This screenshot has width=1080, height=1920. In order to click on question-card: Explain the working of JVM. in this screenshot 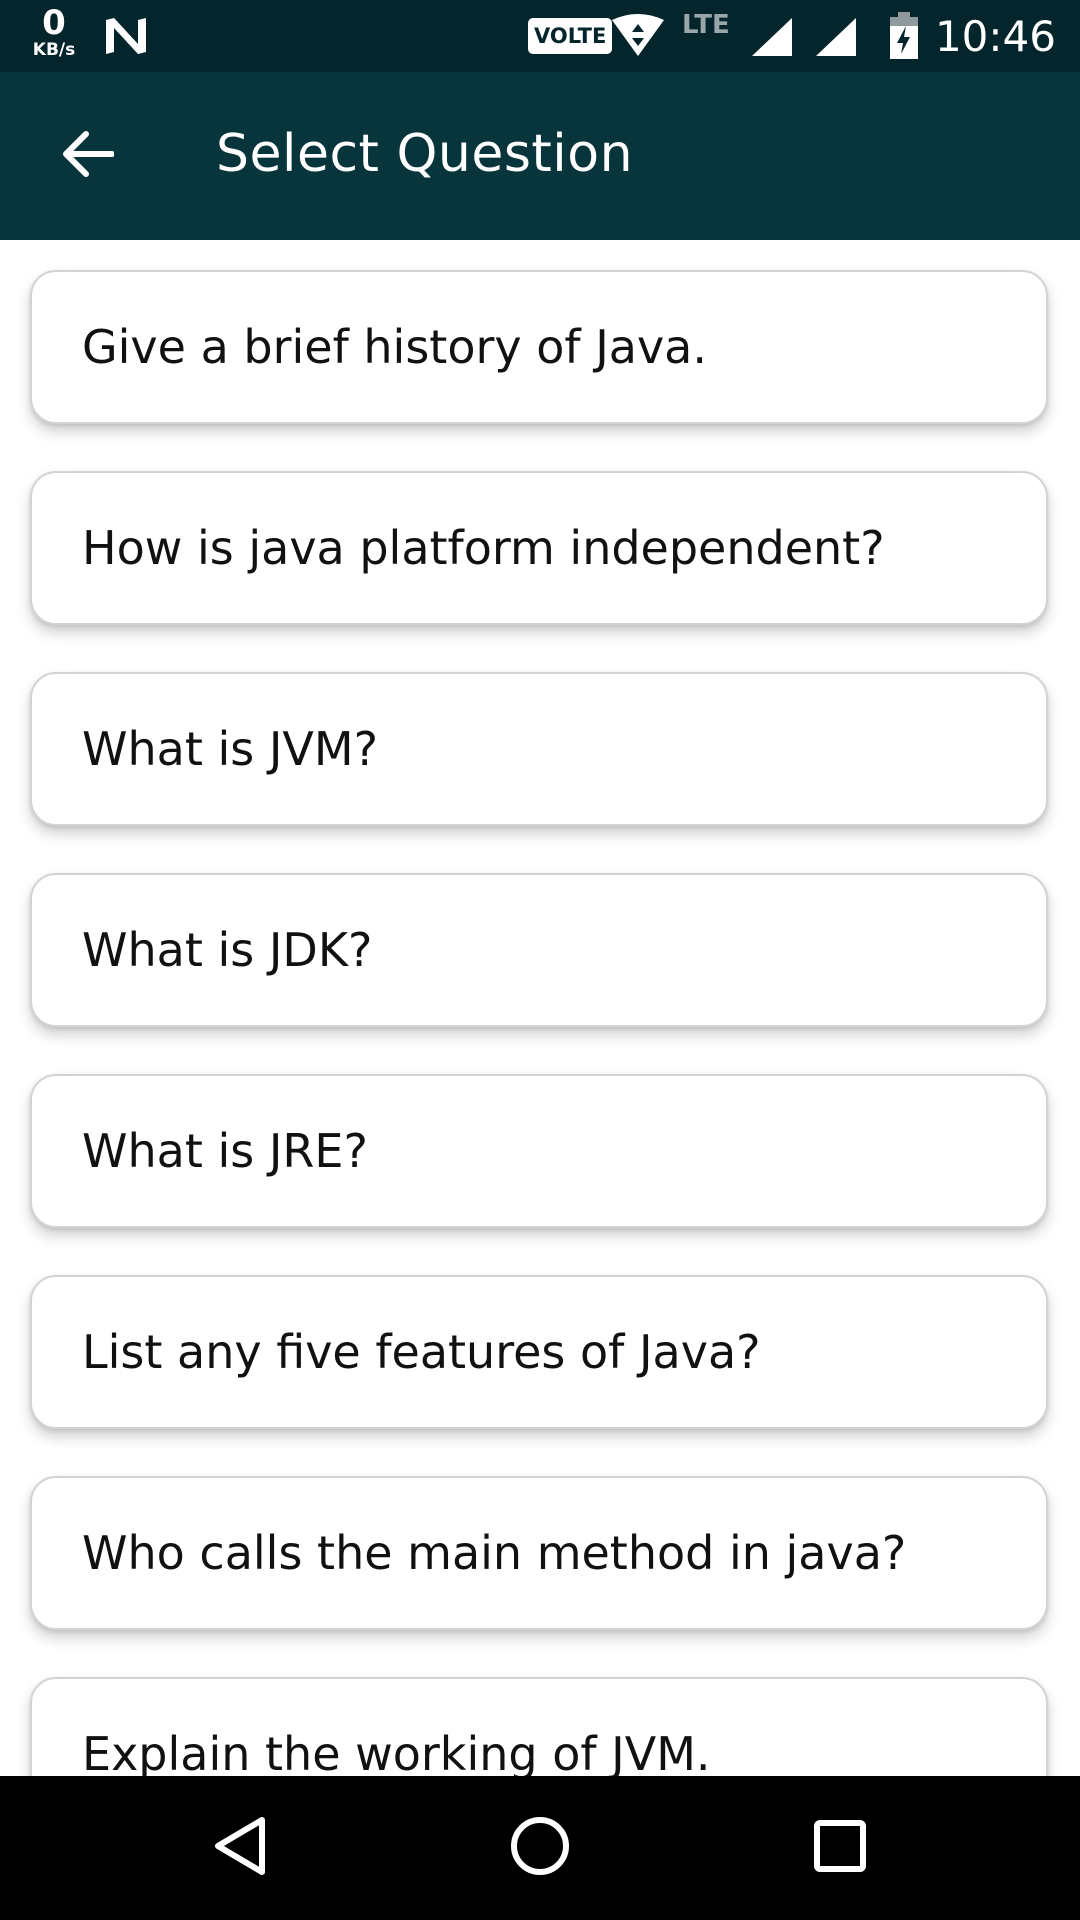, I will do `click(539, 1726)`.